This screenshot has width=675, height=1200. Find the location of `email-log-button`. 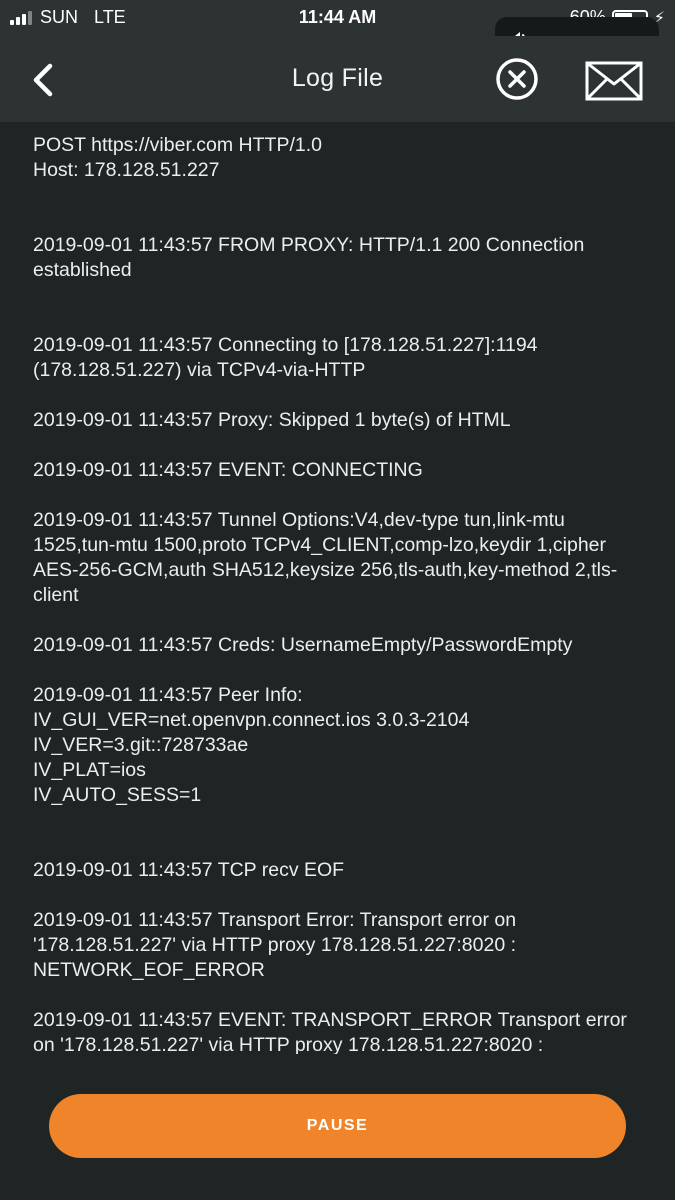

email-log-button is located at coordinates (614, 81).